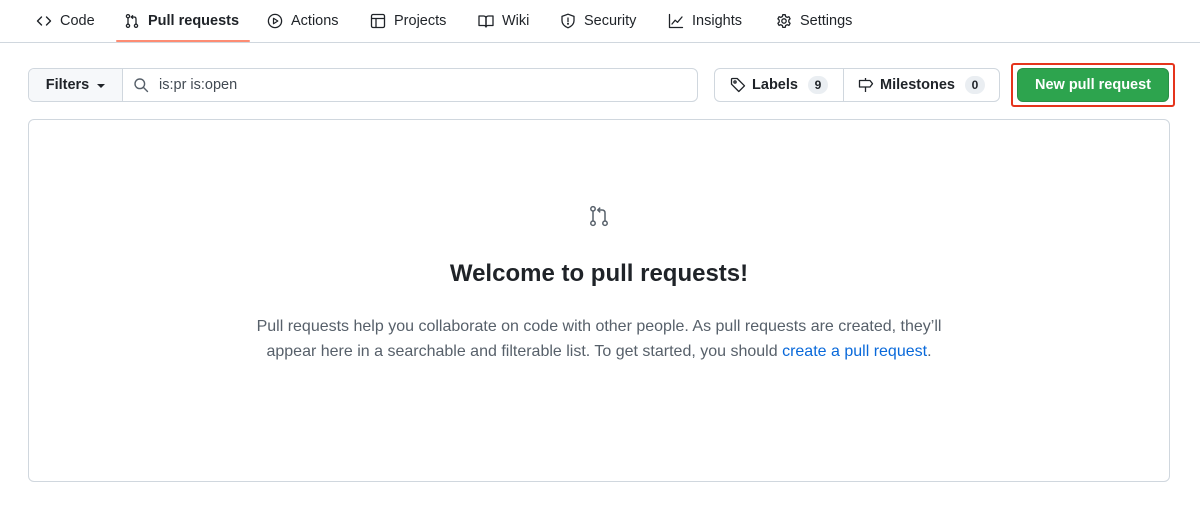 Image resolution: width=1200 pixels, height=511 pixels. What do you see at coordinates (516, 21) in the screenshot?
I see `tab-wiki-label: Wiki` at bounding box center [516, 21].